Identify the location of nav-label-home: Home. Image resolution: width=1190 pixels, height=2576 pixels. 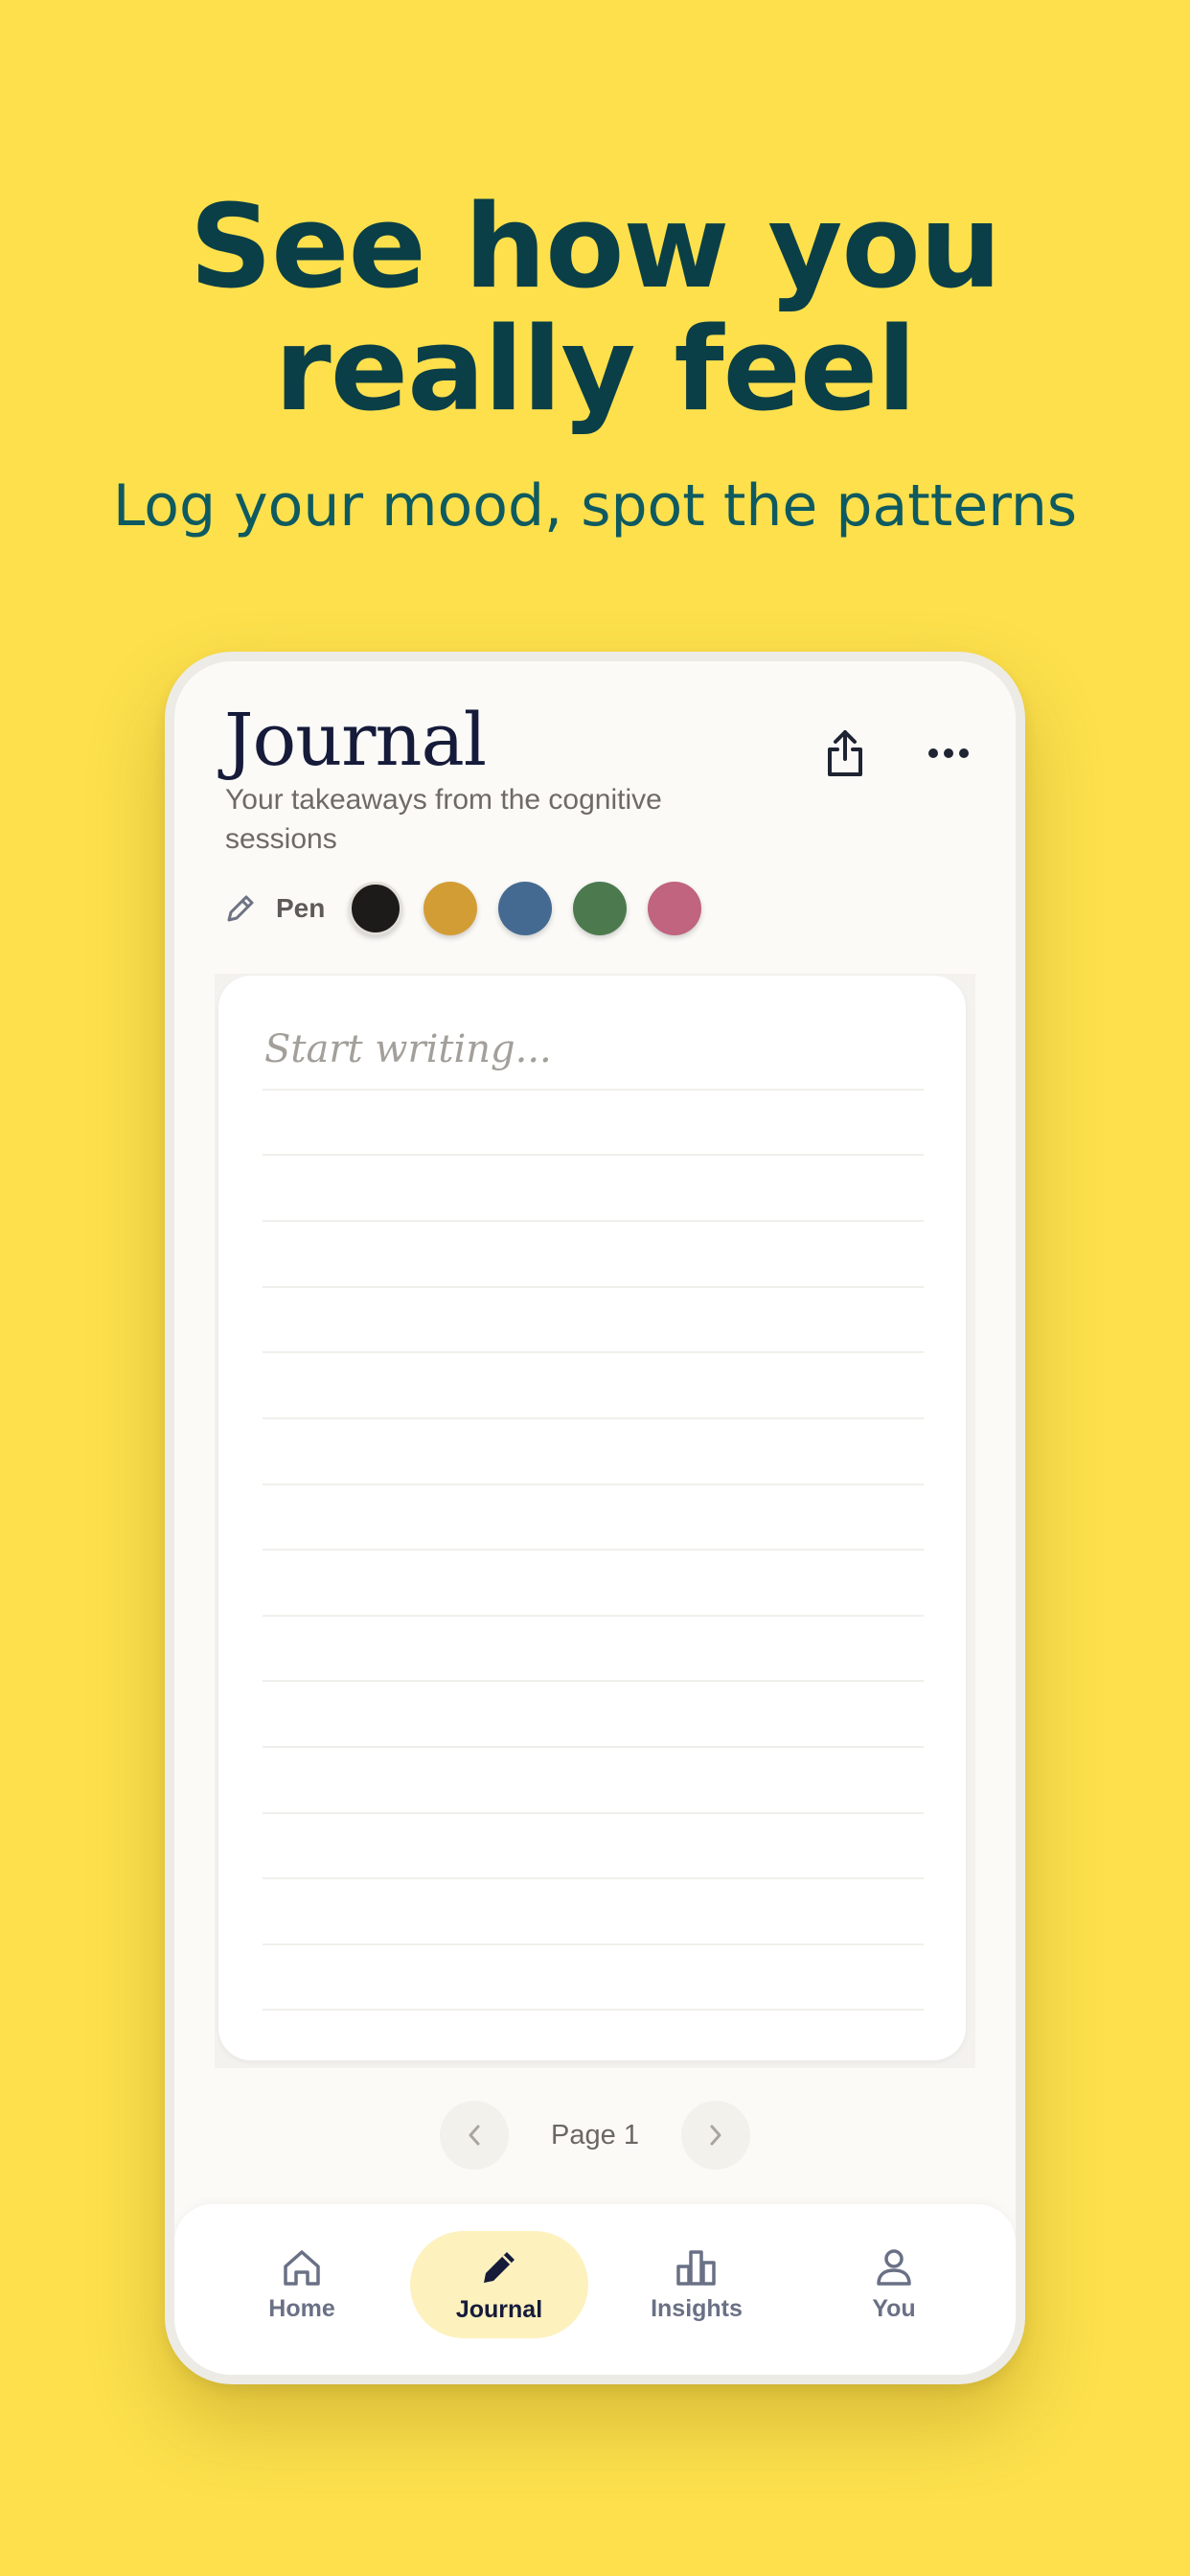
(302, 2308).